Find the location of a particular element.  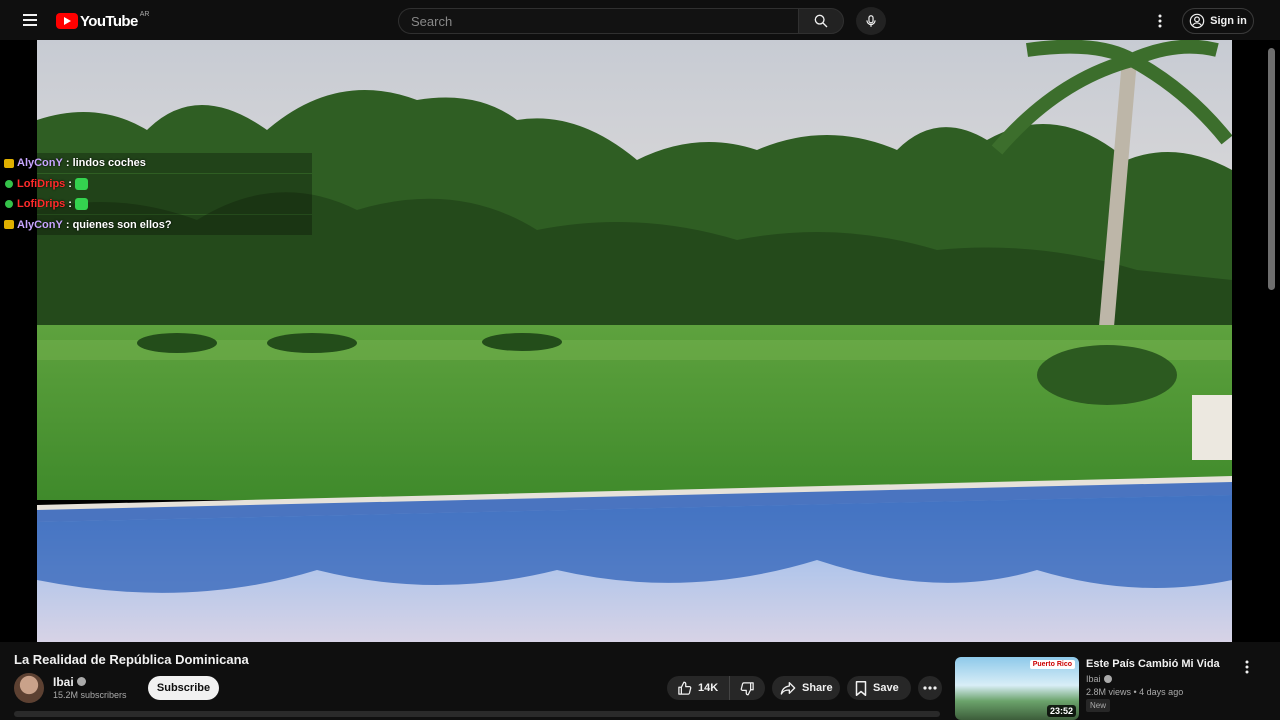

menu-icon is located at coordinates (30, 21).